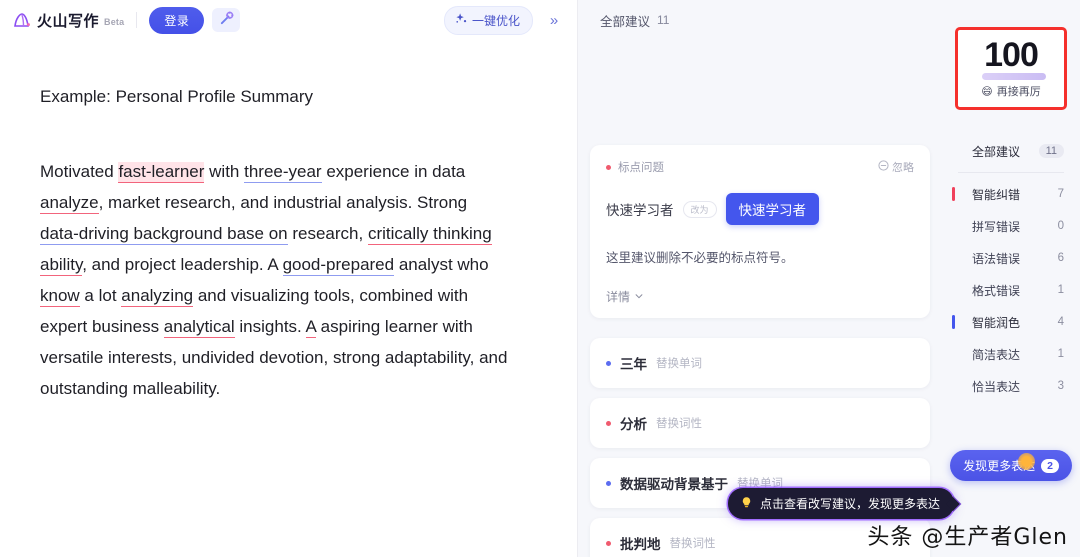  What do you see at coordinates (22, 20) in the screenshot?
I see `volcano-logo-icon` at bounding box center [22, 20].